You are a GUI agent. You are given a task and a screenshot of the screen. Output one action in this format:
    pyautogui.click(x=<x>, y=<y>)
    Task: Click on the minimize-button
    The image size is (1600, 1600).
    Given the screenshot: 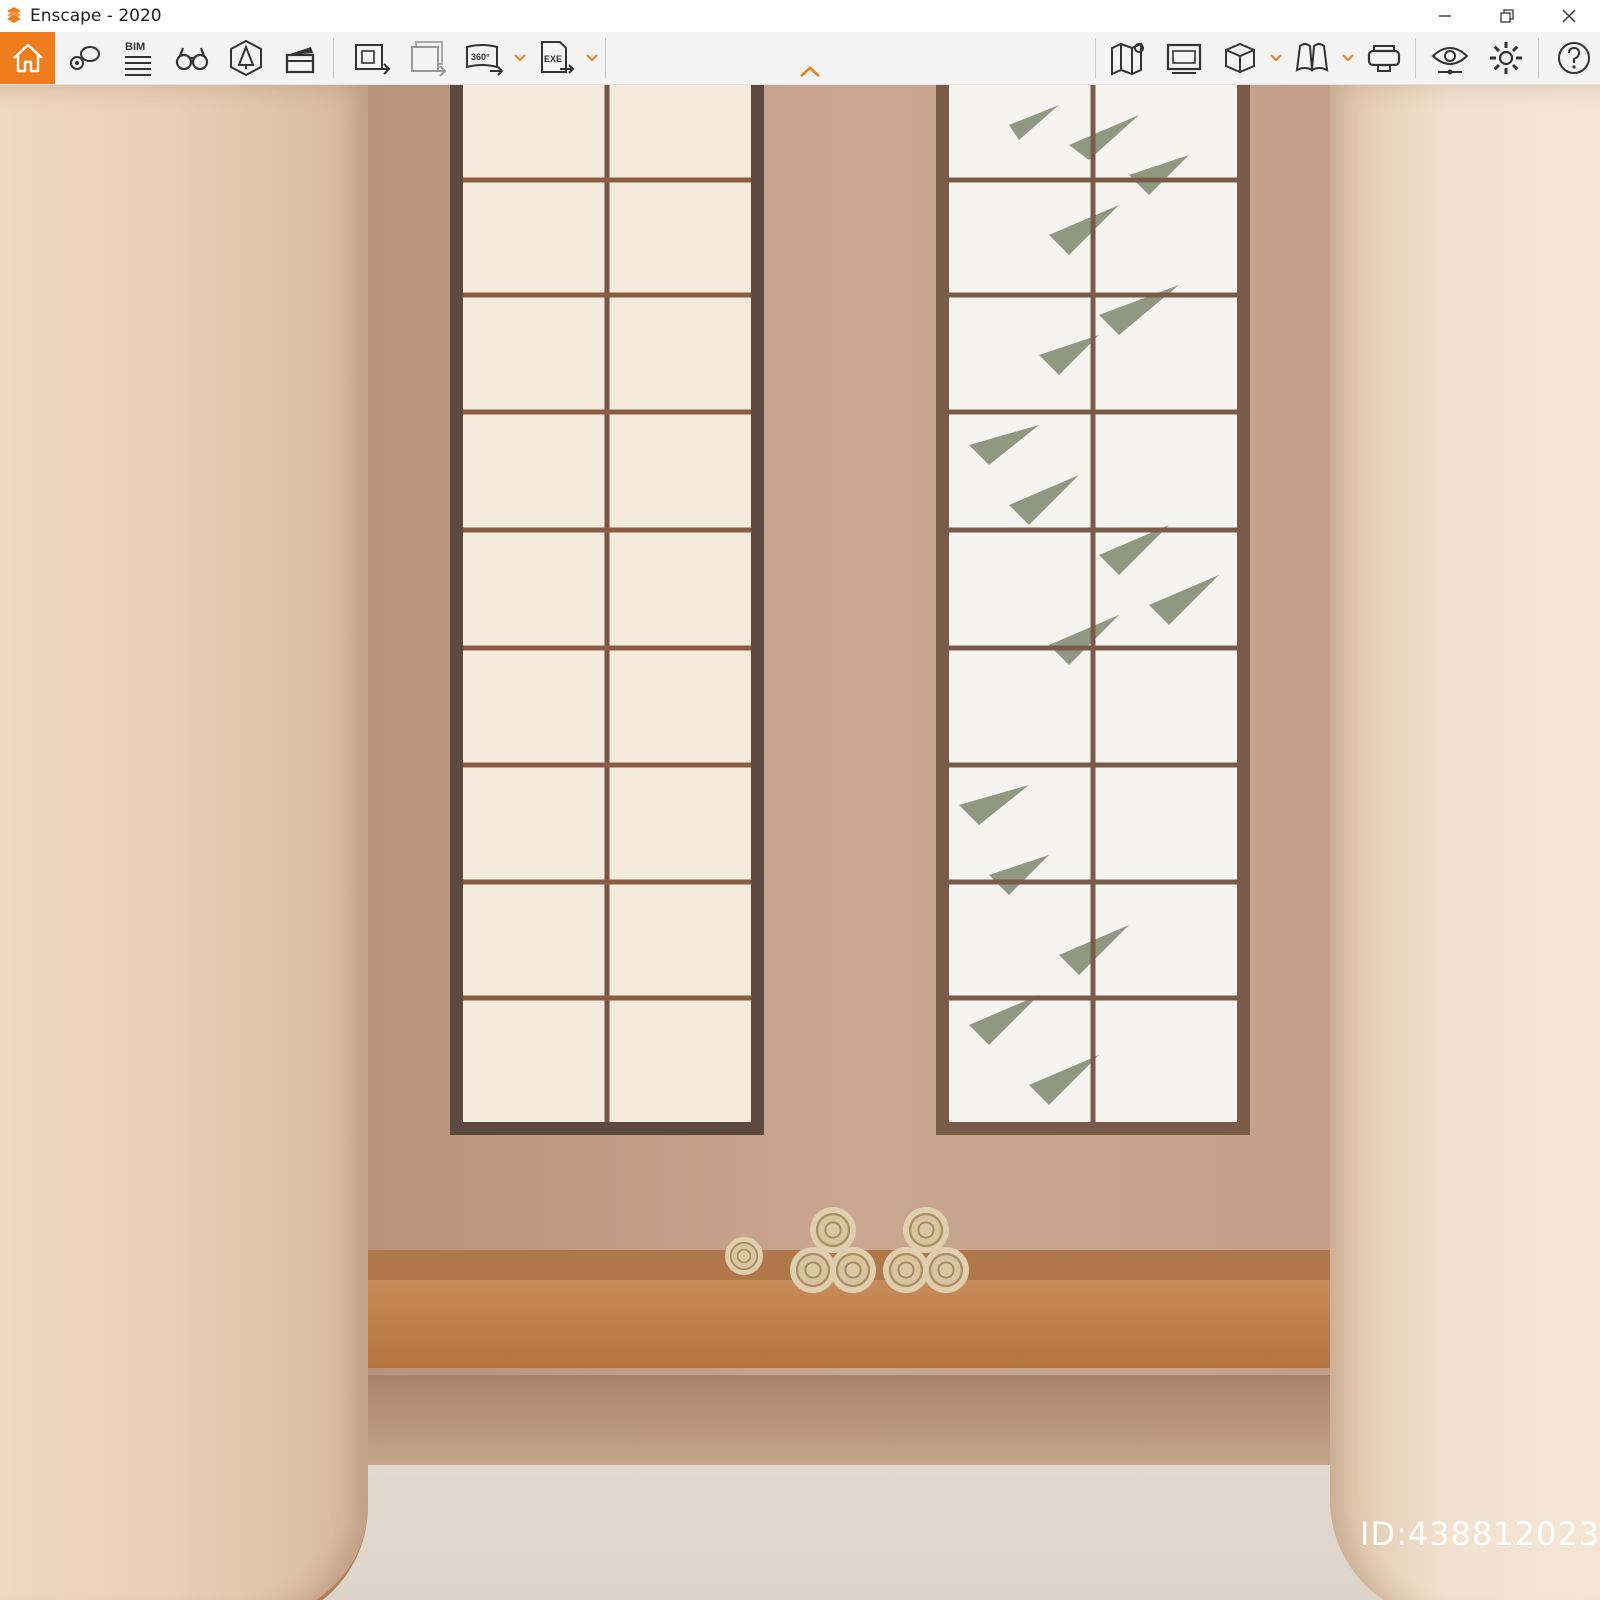 What is the action you would take?
    pyautogui.click(x=1445, y=16)
    